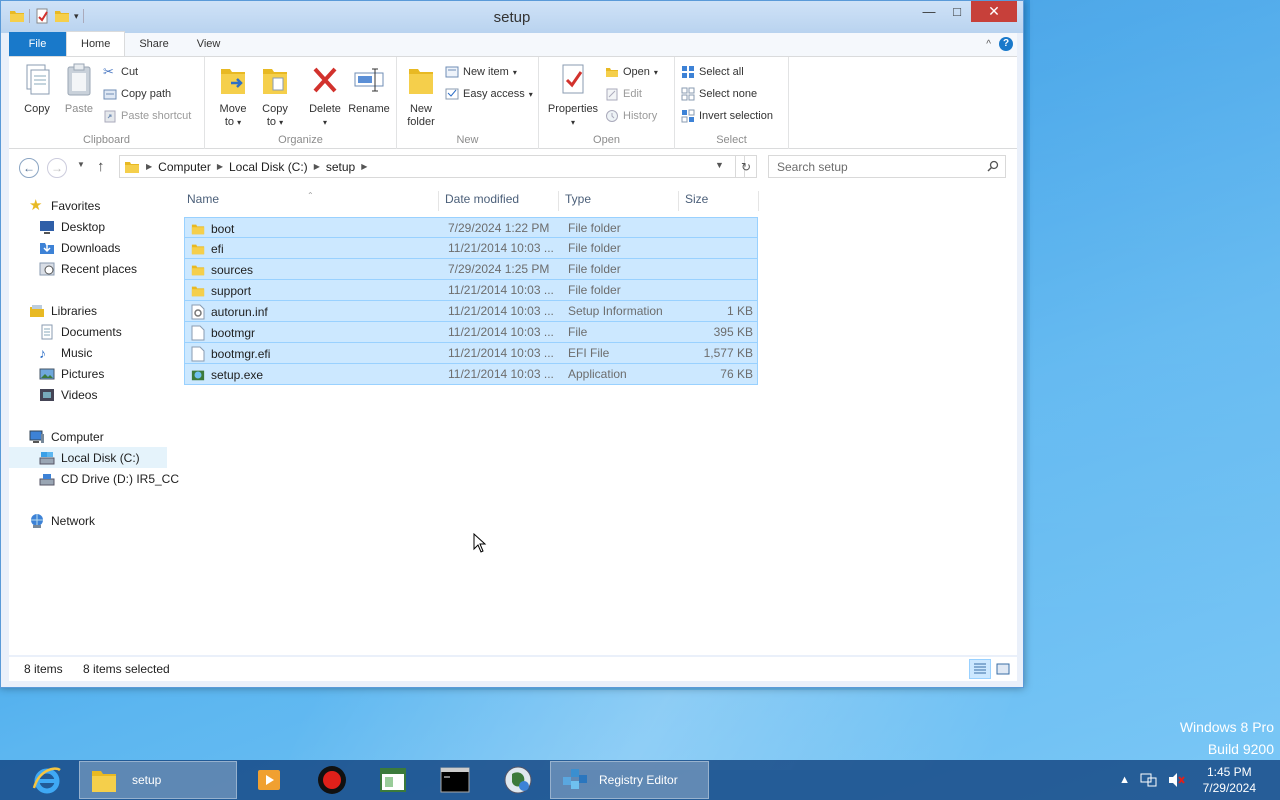 This screenshot has width=1280, height=800. Describe the element at coordinates (340, 167) in the screenshot. I see `breadcrumb-setup: setup` at that location.